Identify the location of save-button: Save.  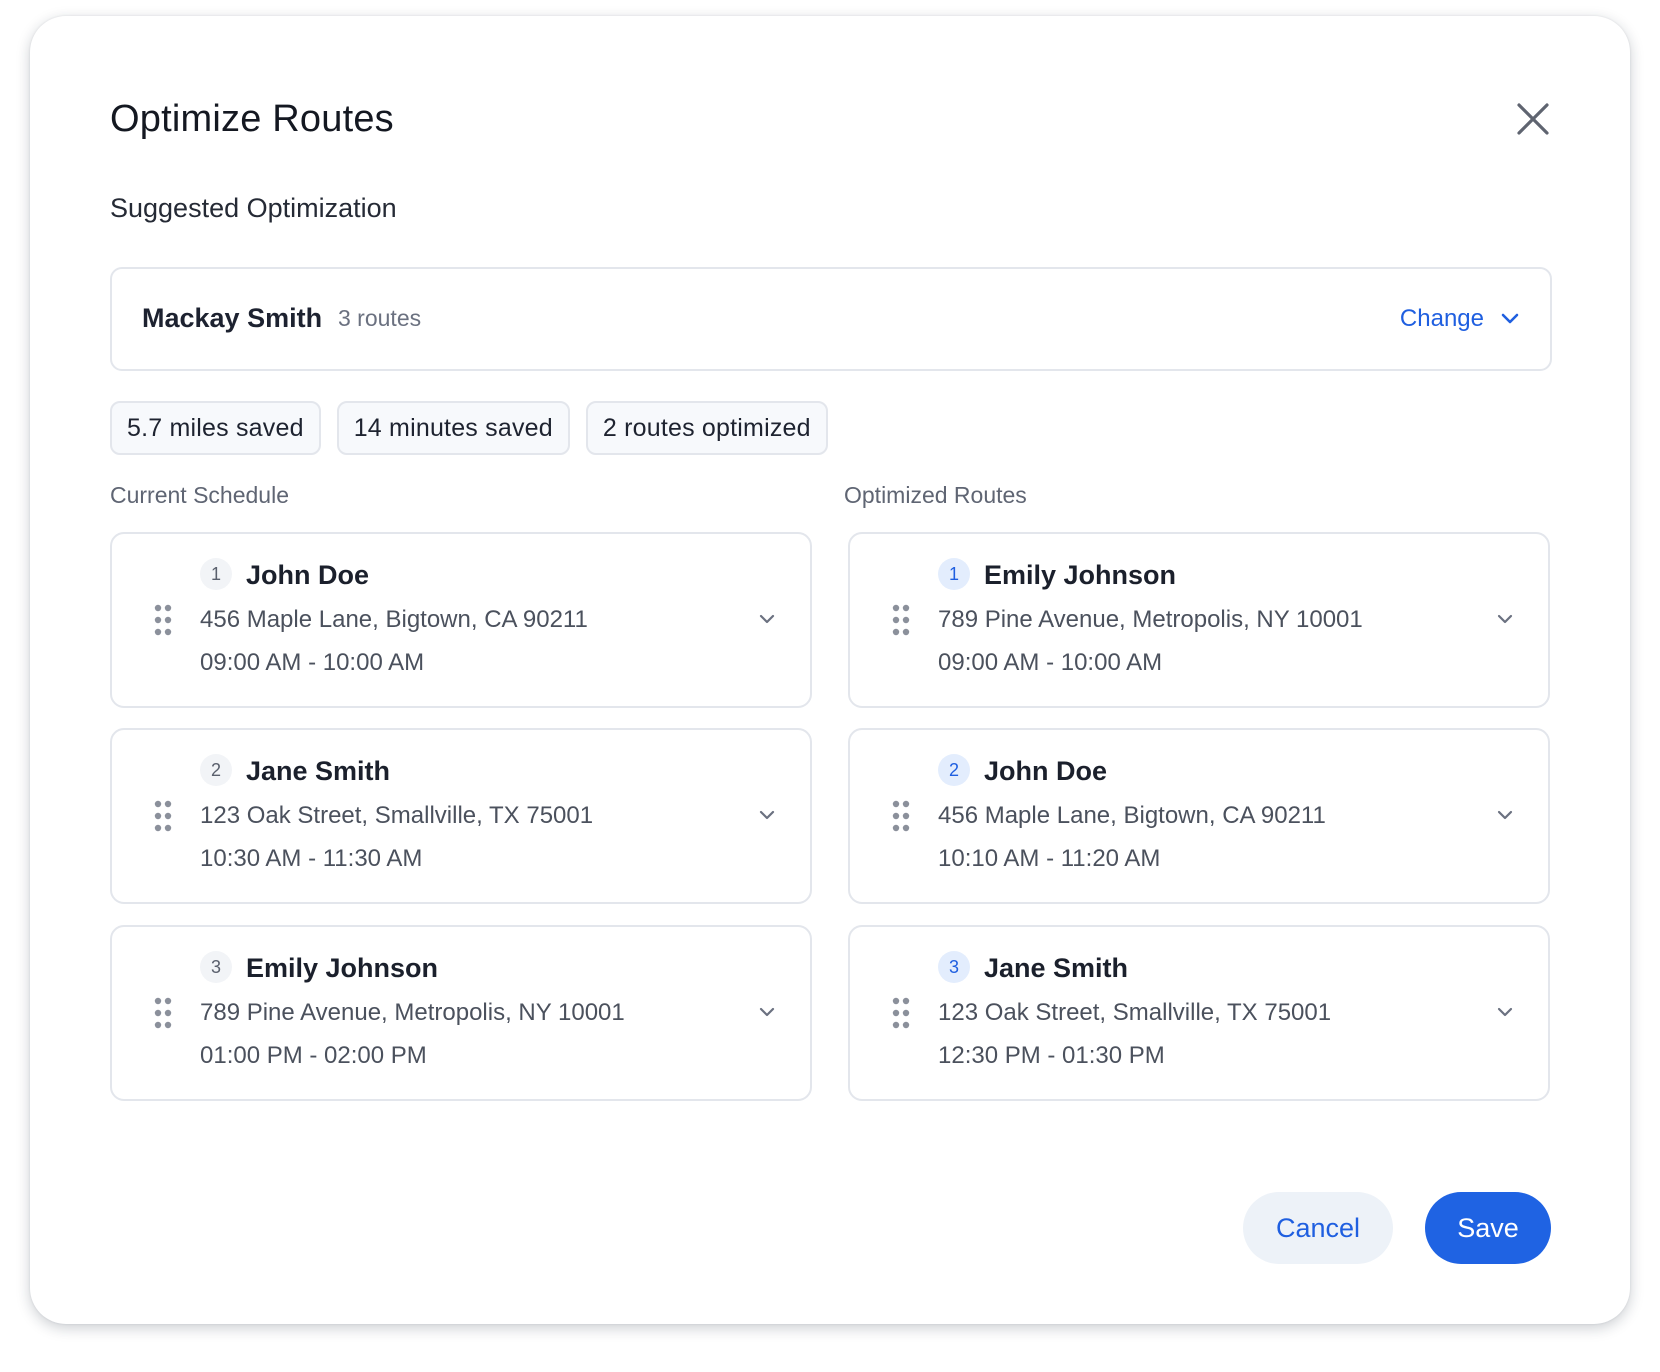
(1488, 1228).